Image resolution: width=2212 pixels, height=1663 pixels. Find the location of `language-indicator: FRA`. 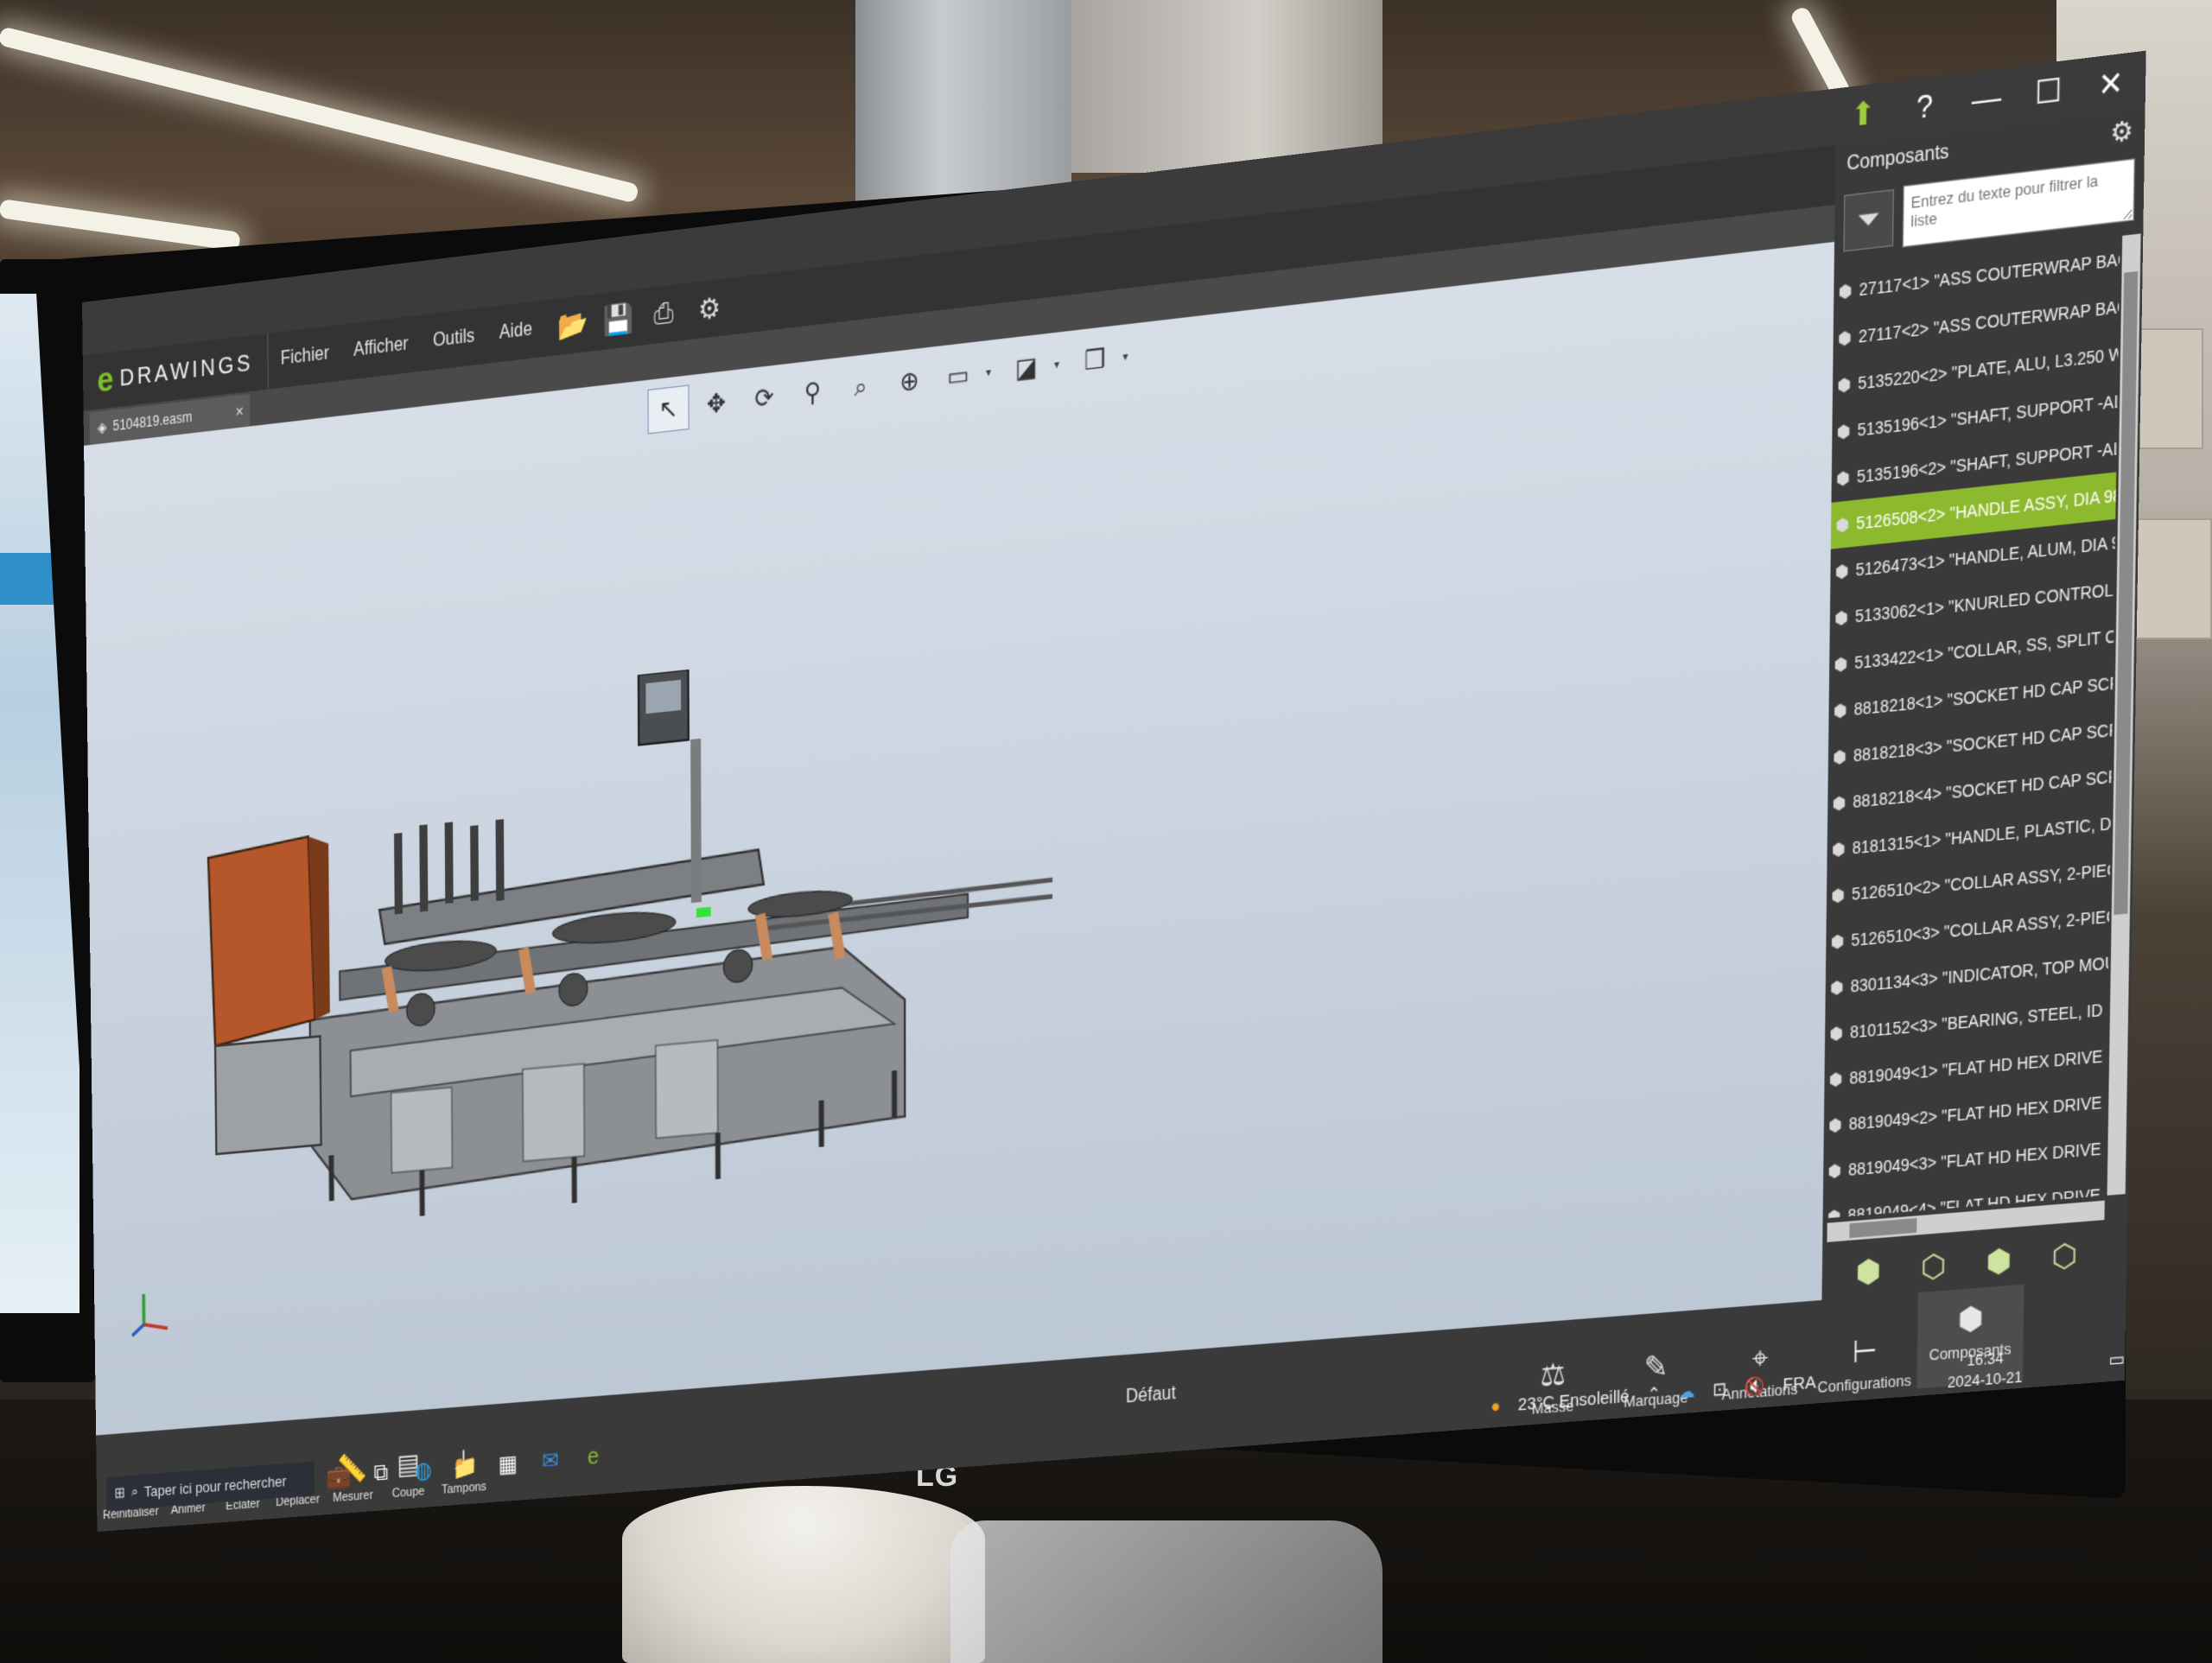

language-indicator: FRA is located at coordinates (1800, 1383).